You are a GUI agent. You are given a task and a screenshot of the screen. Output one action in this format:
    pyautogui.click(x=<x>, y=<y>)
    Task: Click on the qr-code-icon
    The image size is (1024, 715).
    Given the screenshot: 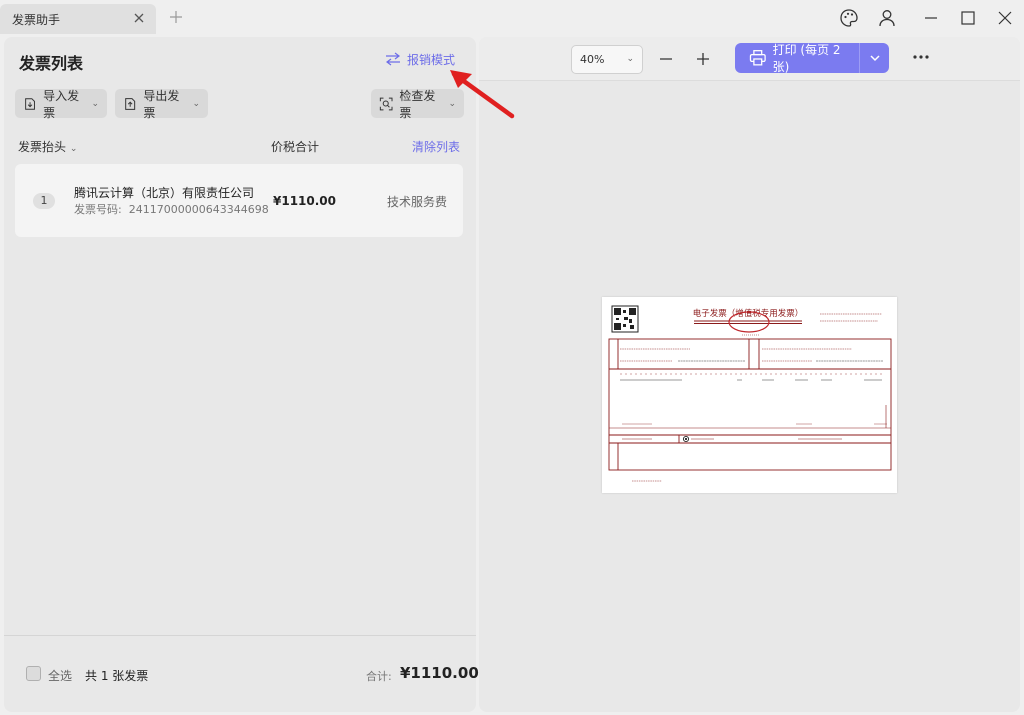 What is the action you would take?
    pyautogui.click(x=625, y=319)
    